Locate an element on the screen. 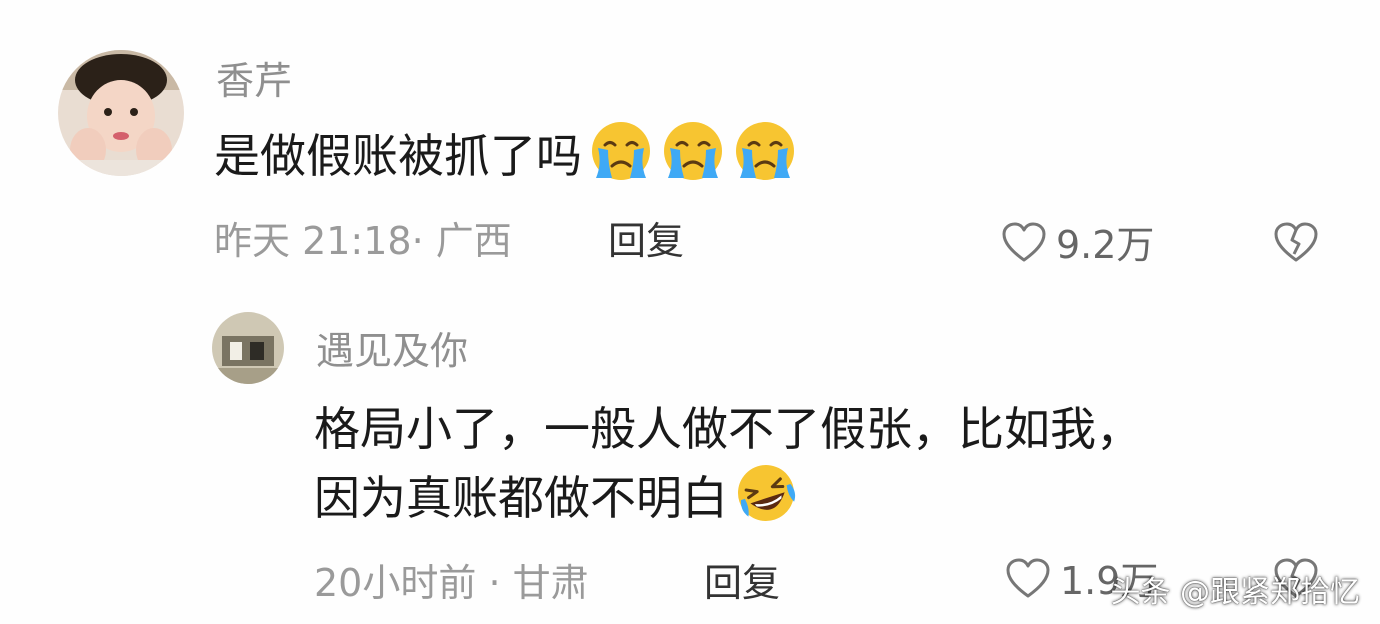 This screenshot has height=624, width=1380. comment-location: 广西 is located at coordinates (473, 241).